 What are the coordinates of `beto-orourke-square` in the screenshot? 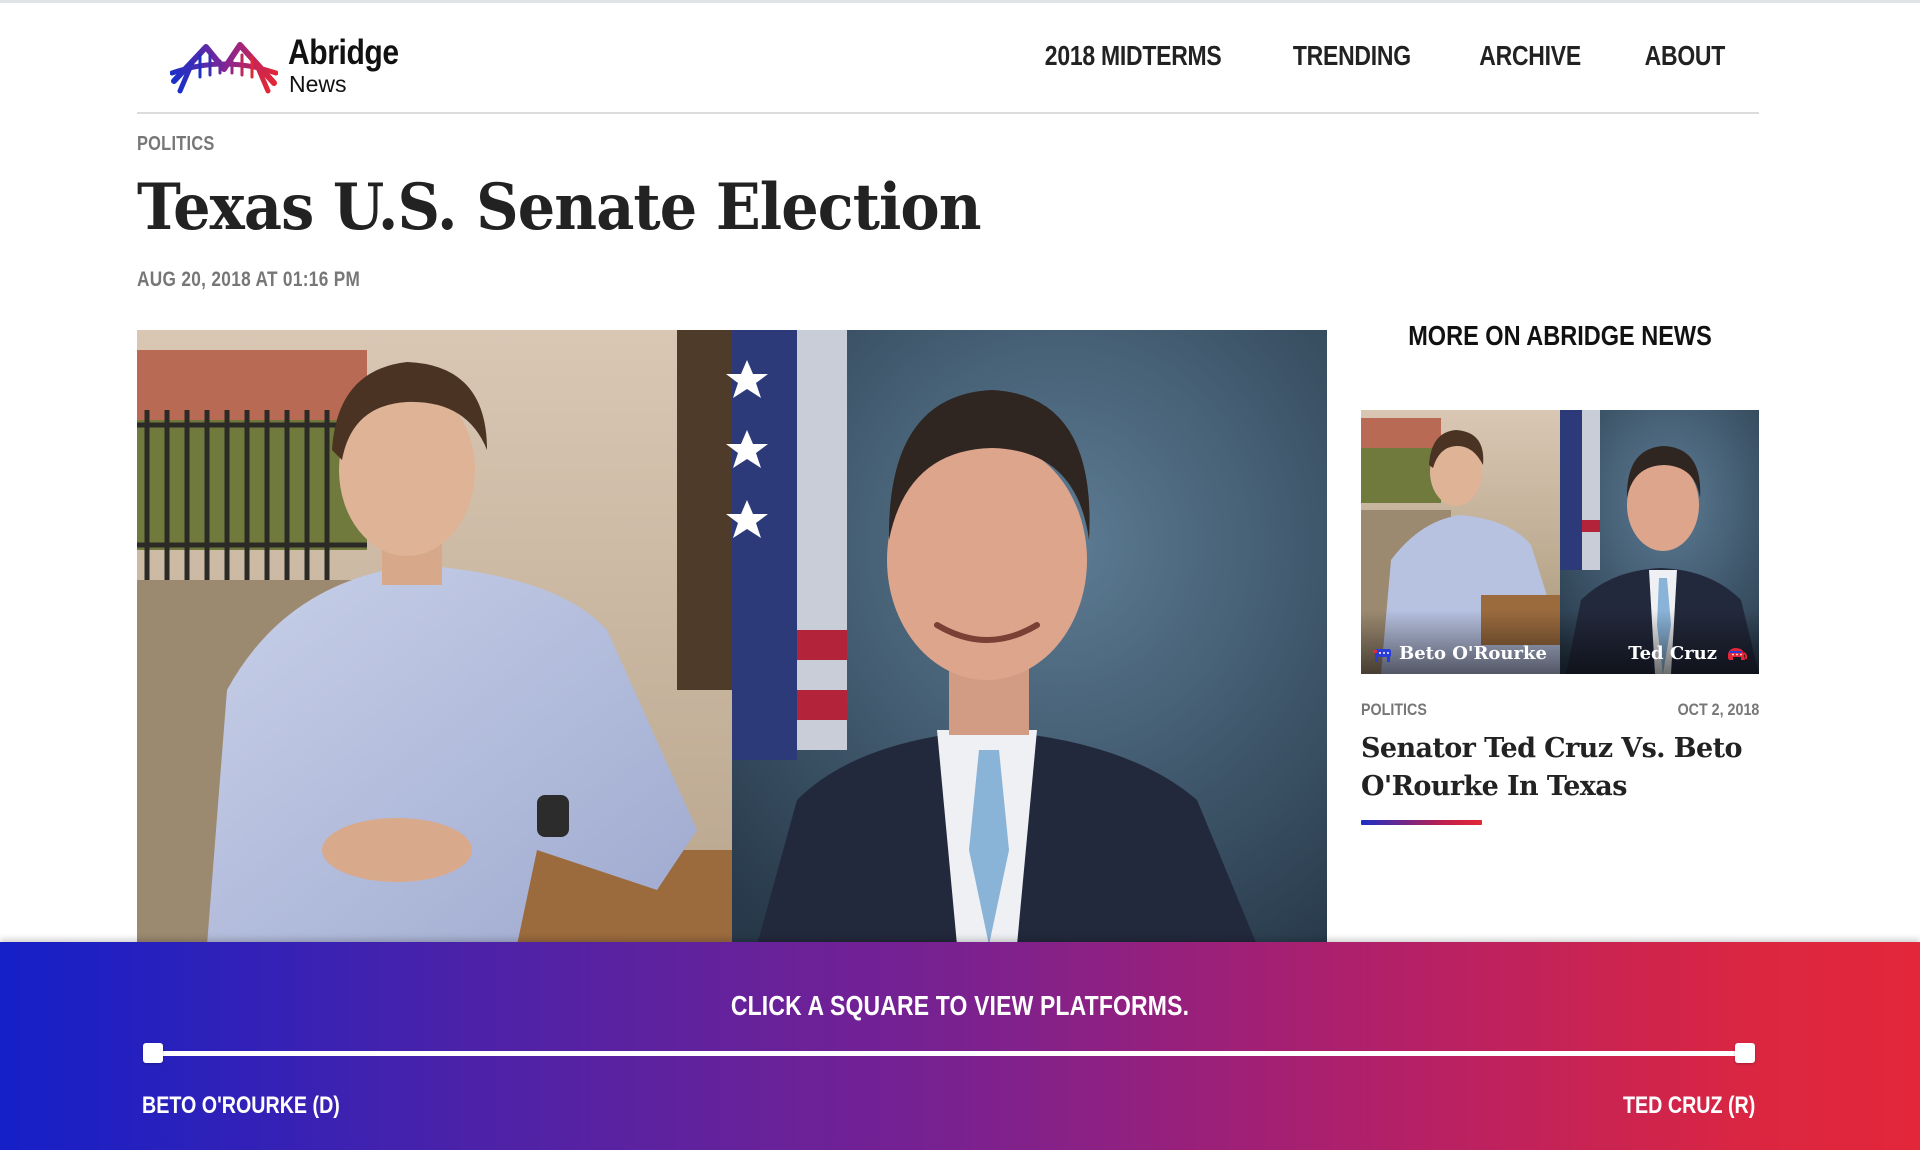 It's located at (153, 1053).